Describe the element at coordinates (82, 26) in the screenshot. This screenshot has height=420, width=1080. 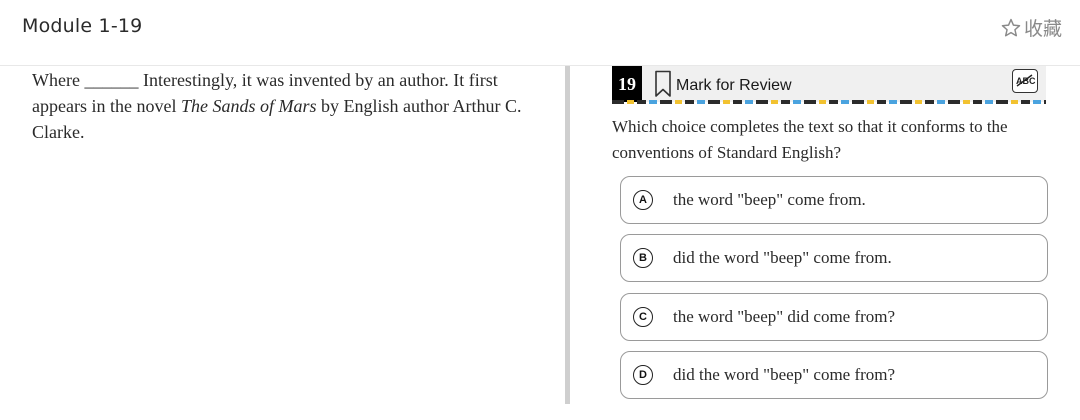
I see `module-title: Module 1-19` at that location.